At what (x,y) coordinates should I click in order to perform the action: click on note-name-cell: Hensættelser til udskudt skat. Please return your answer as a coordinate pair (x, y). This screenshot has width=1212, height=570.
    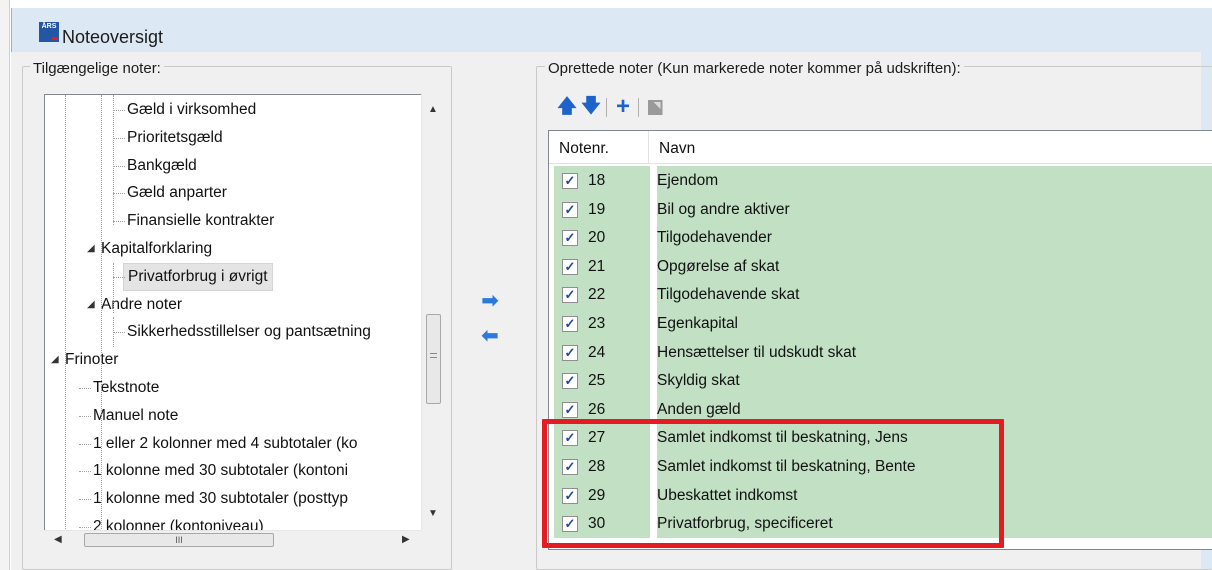
    Looking at the image, I should click on (934, 352).